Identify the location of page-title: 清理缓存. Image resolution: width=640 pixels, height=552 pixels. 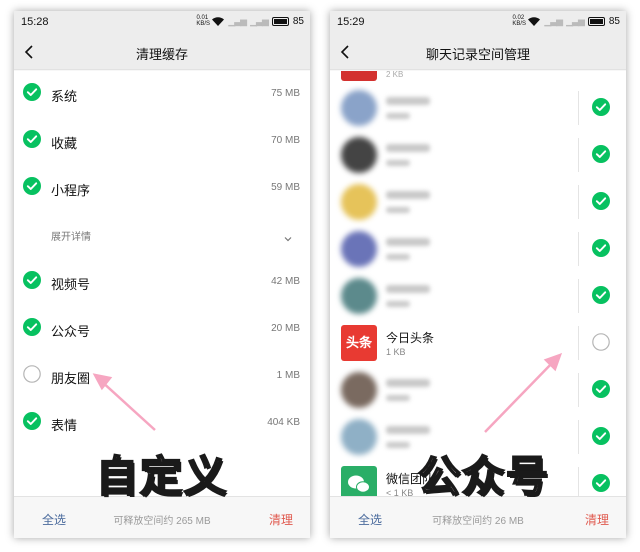
(161, 54).